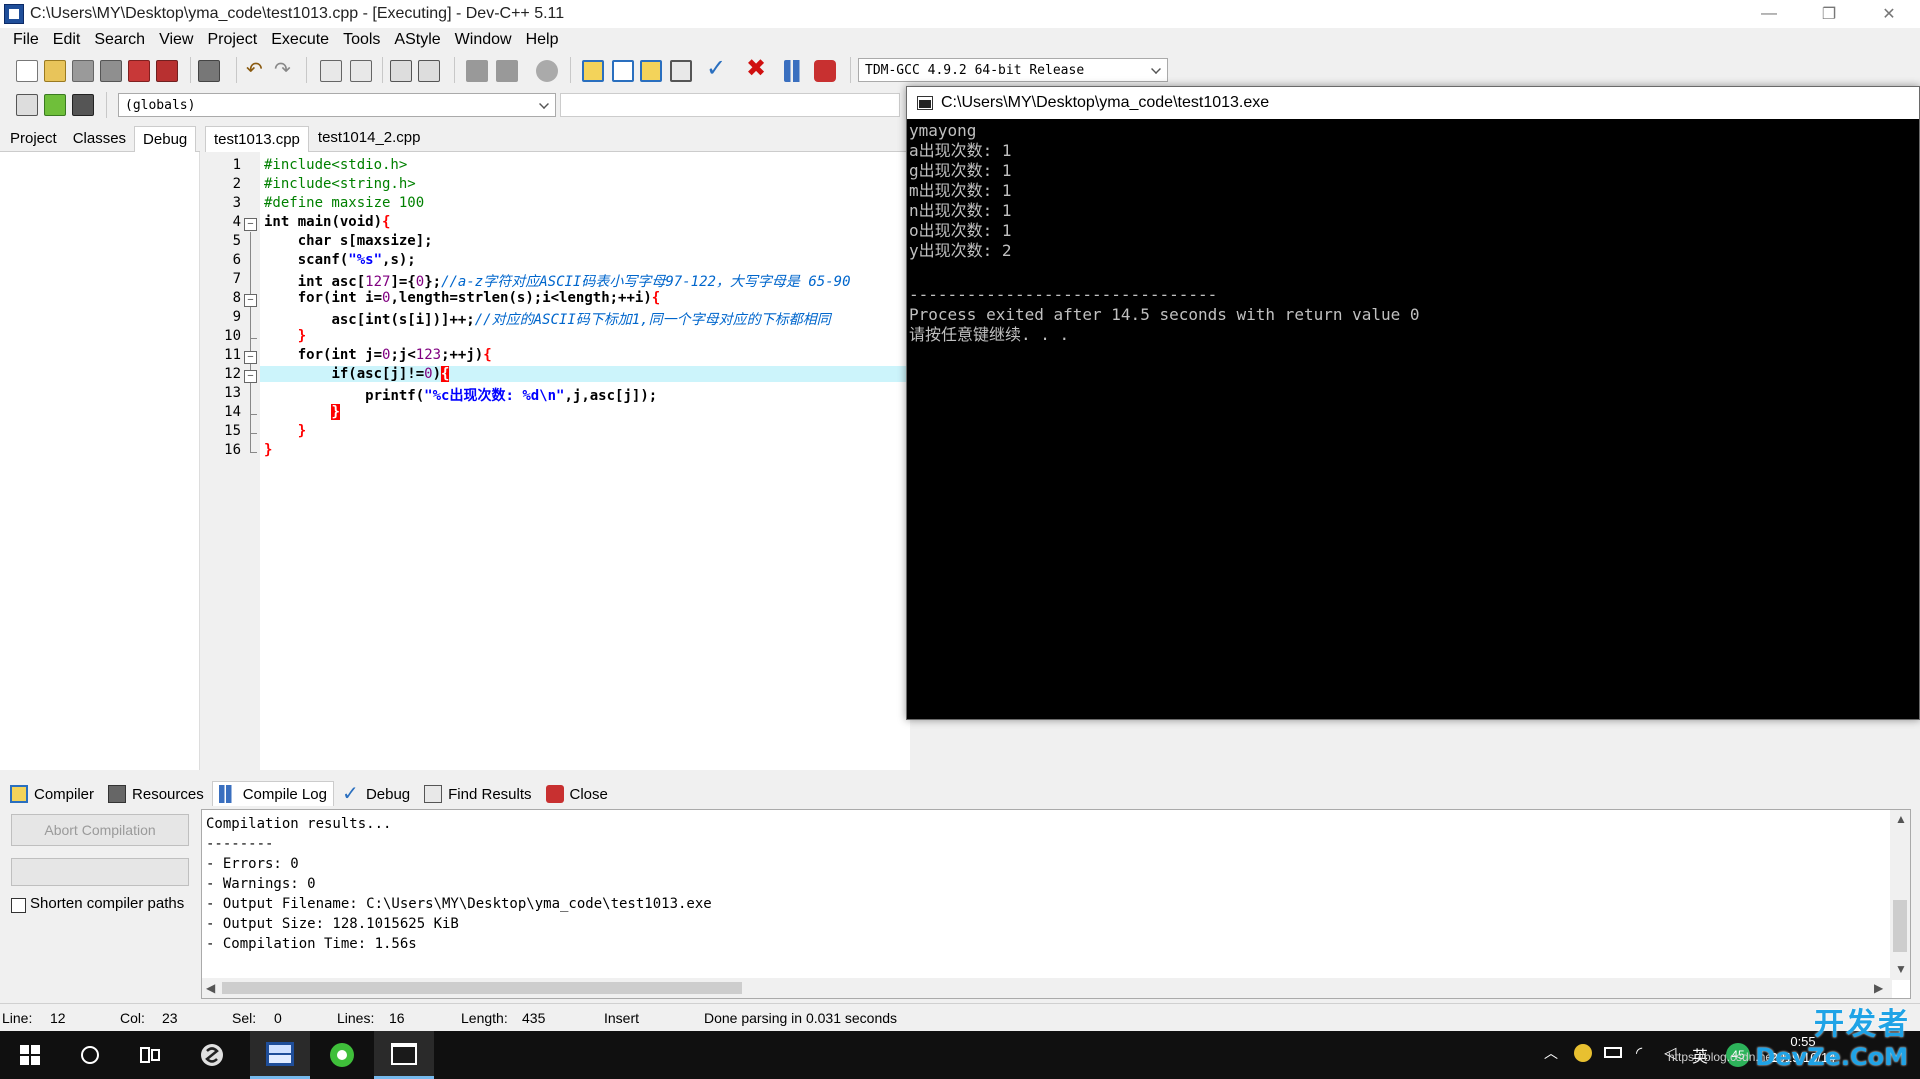 The width and height of the screenshot is (1920, 1079). I want to click on tab-close: Close, so click(577, 794).